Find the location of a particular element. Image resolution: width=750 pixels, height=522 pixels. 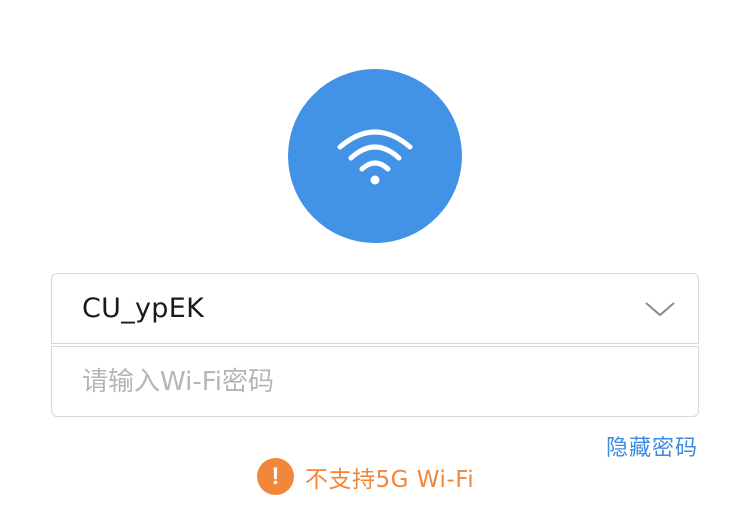

network-name: CU_ypEK is located at coordinates (143, 308).